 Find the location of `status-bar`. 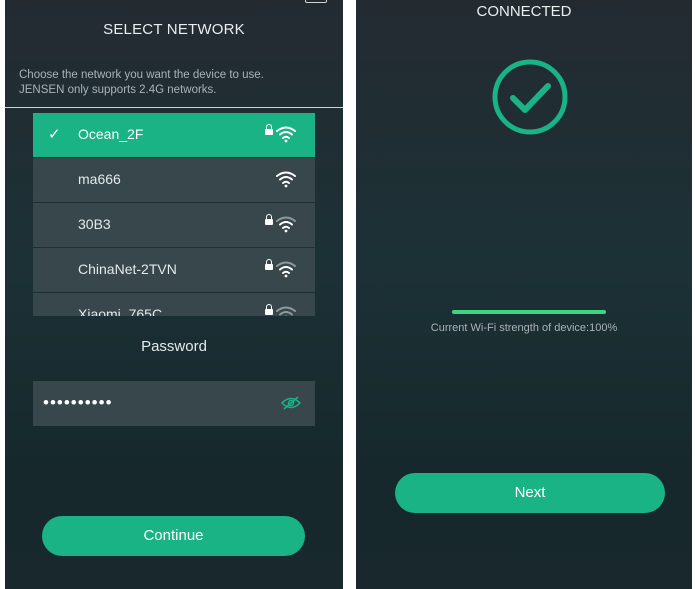

status-bar is located at coordinates (174, 3).